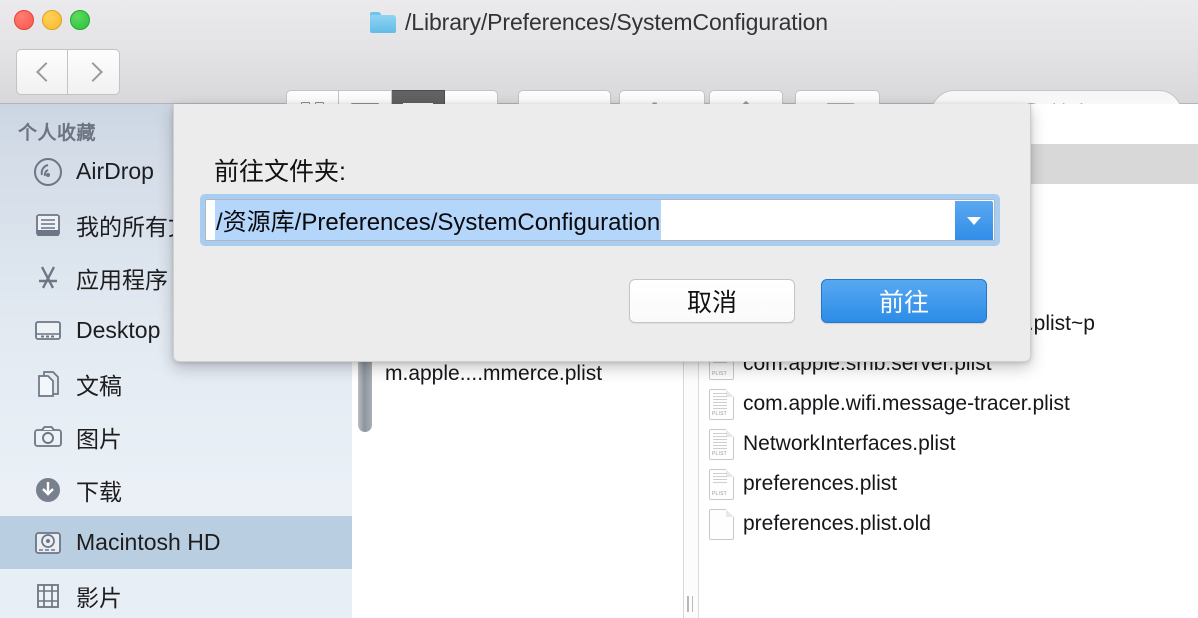 The height and width of the screenshot is (618, 1198). Describe the element at coordinates (48, 436) in the screenshot. I see `pictures-icon` at that location.